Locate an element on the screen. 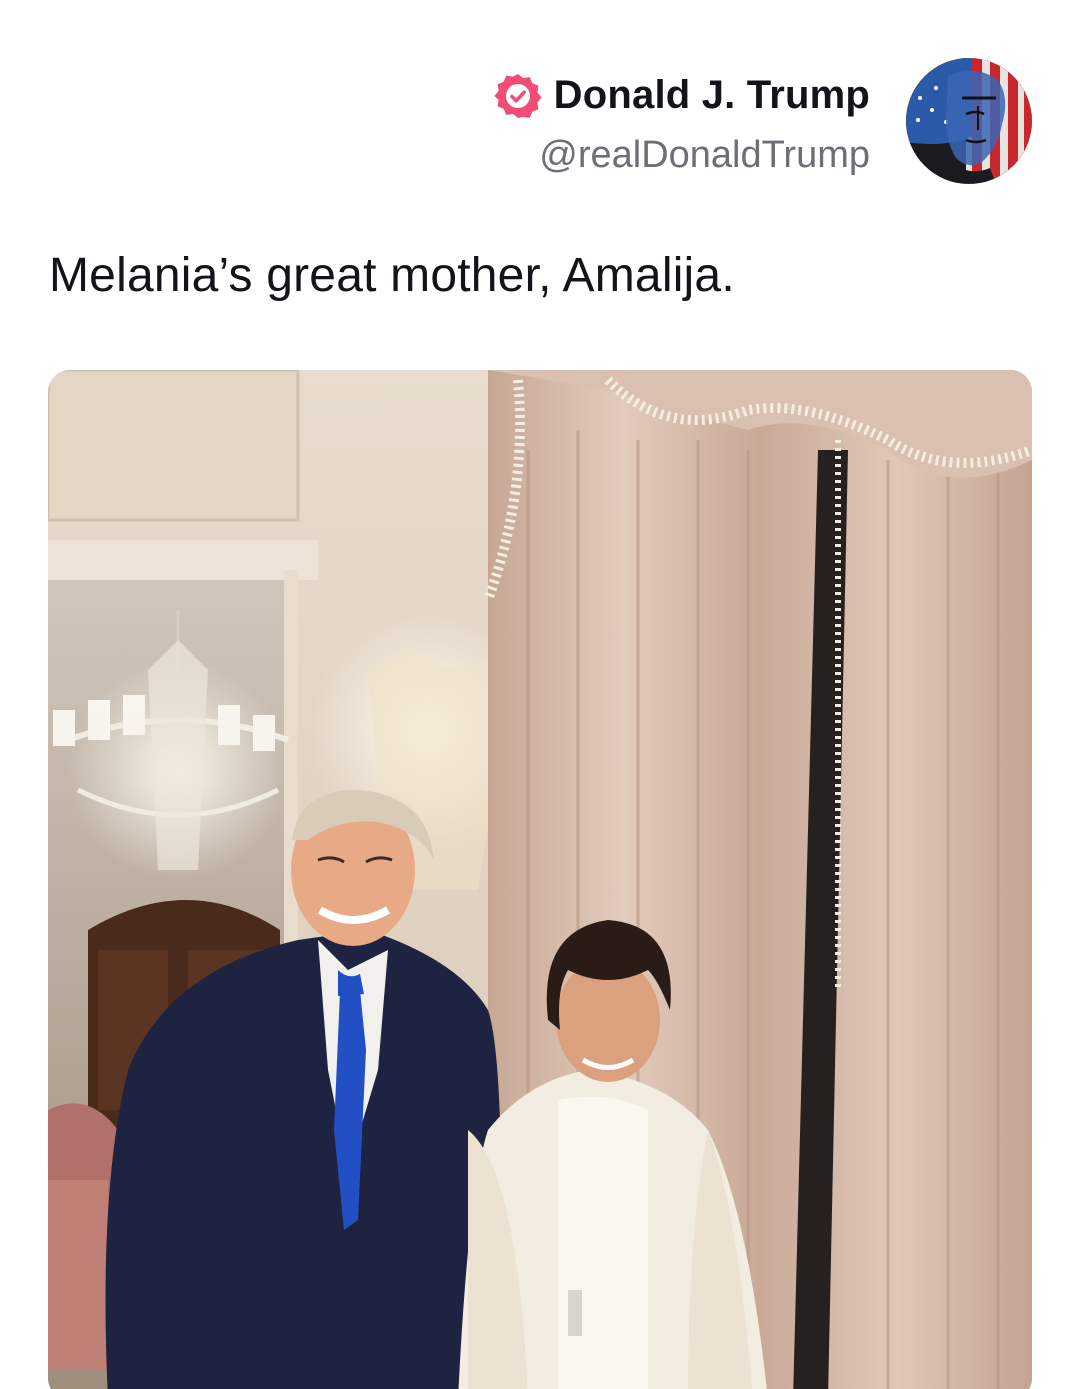 The height and width of the screenshot is (1389, 1080). author-handle: @realDonaldTrump is located at coordinates (704, 155).